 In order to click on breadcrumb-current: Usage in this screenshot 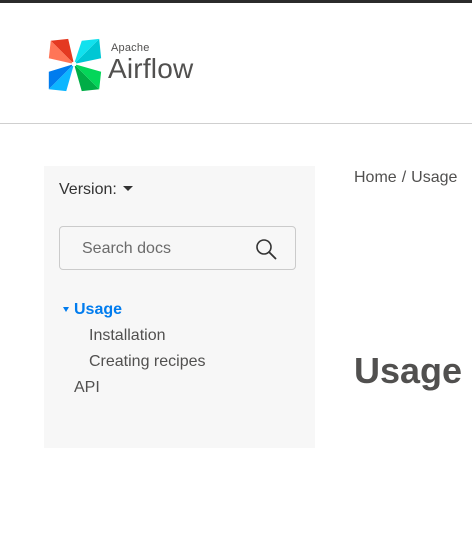, I will do `click(434, 177)`.